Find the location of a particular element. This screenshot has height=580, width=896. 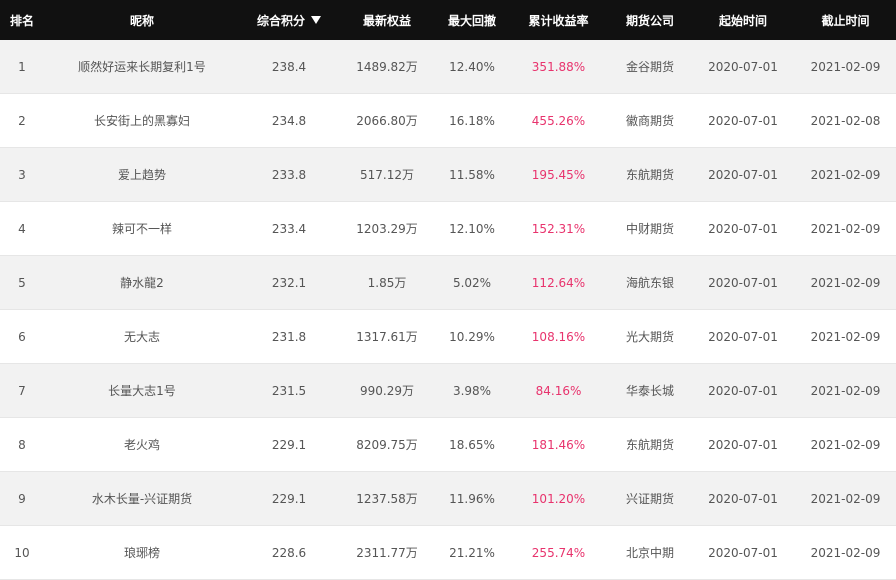

cell-nickname: 长量大志1号 is located at coordinates (142, 391).